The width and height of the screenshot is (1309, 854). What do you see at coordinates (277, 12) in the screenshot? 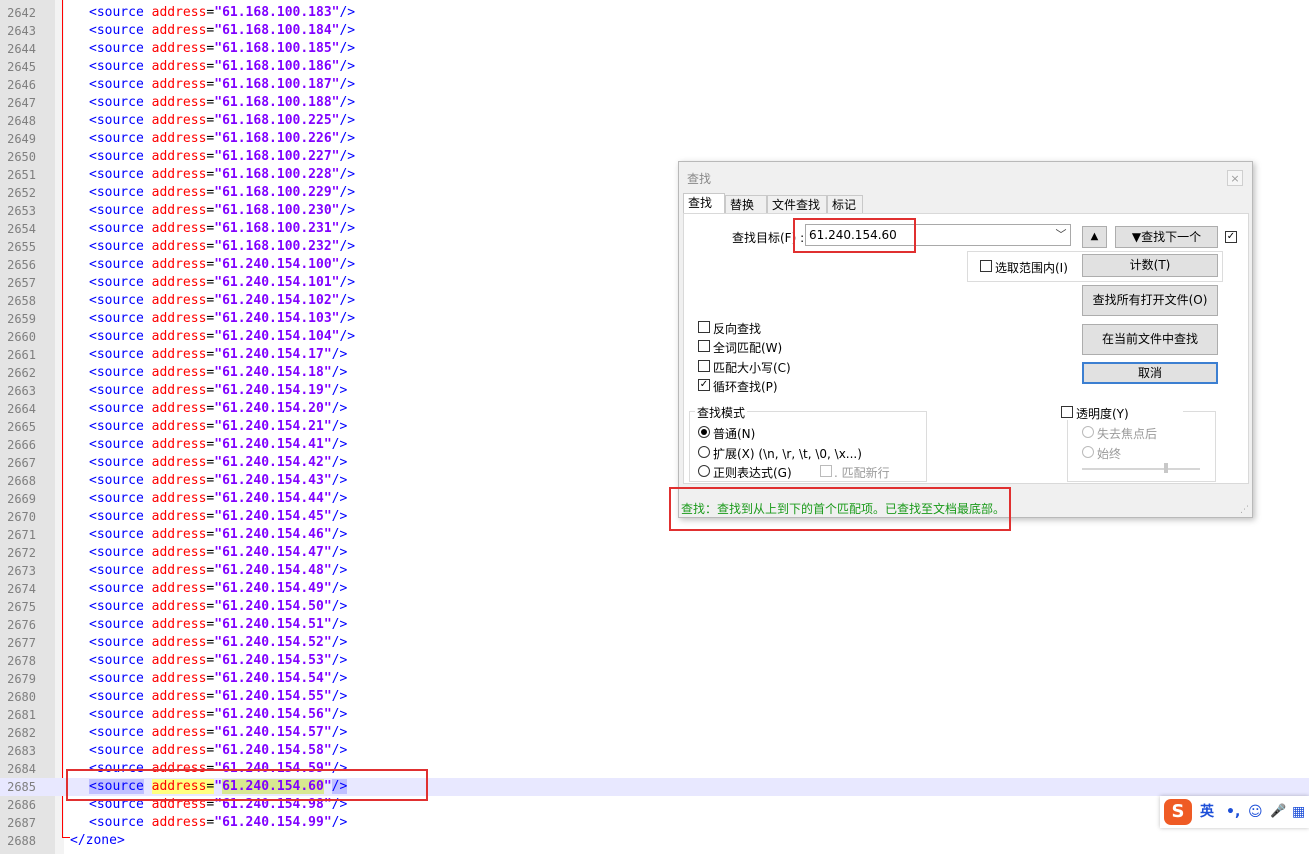
I see `attr-value: 61.168.100.183` at bounding box center [277, 12].